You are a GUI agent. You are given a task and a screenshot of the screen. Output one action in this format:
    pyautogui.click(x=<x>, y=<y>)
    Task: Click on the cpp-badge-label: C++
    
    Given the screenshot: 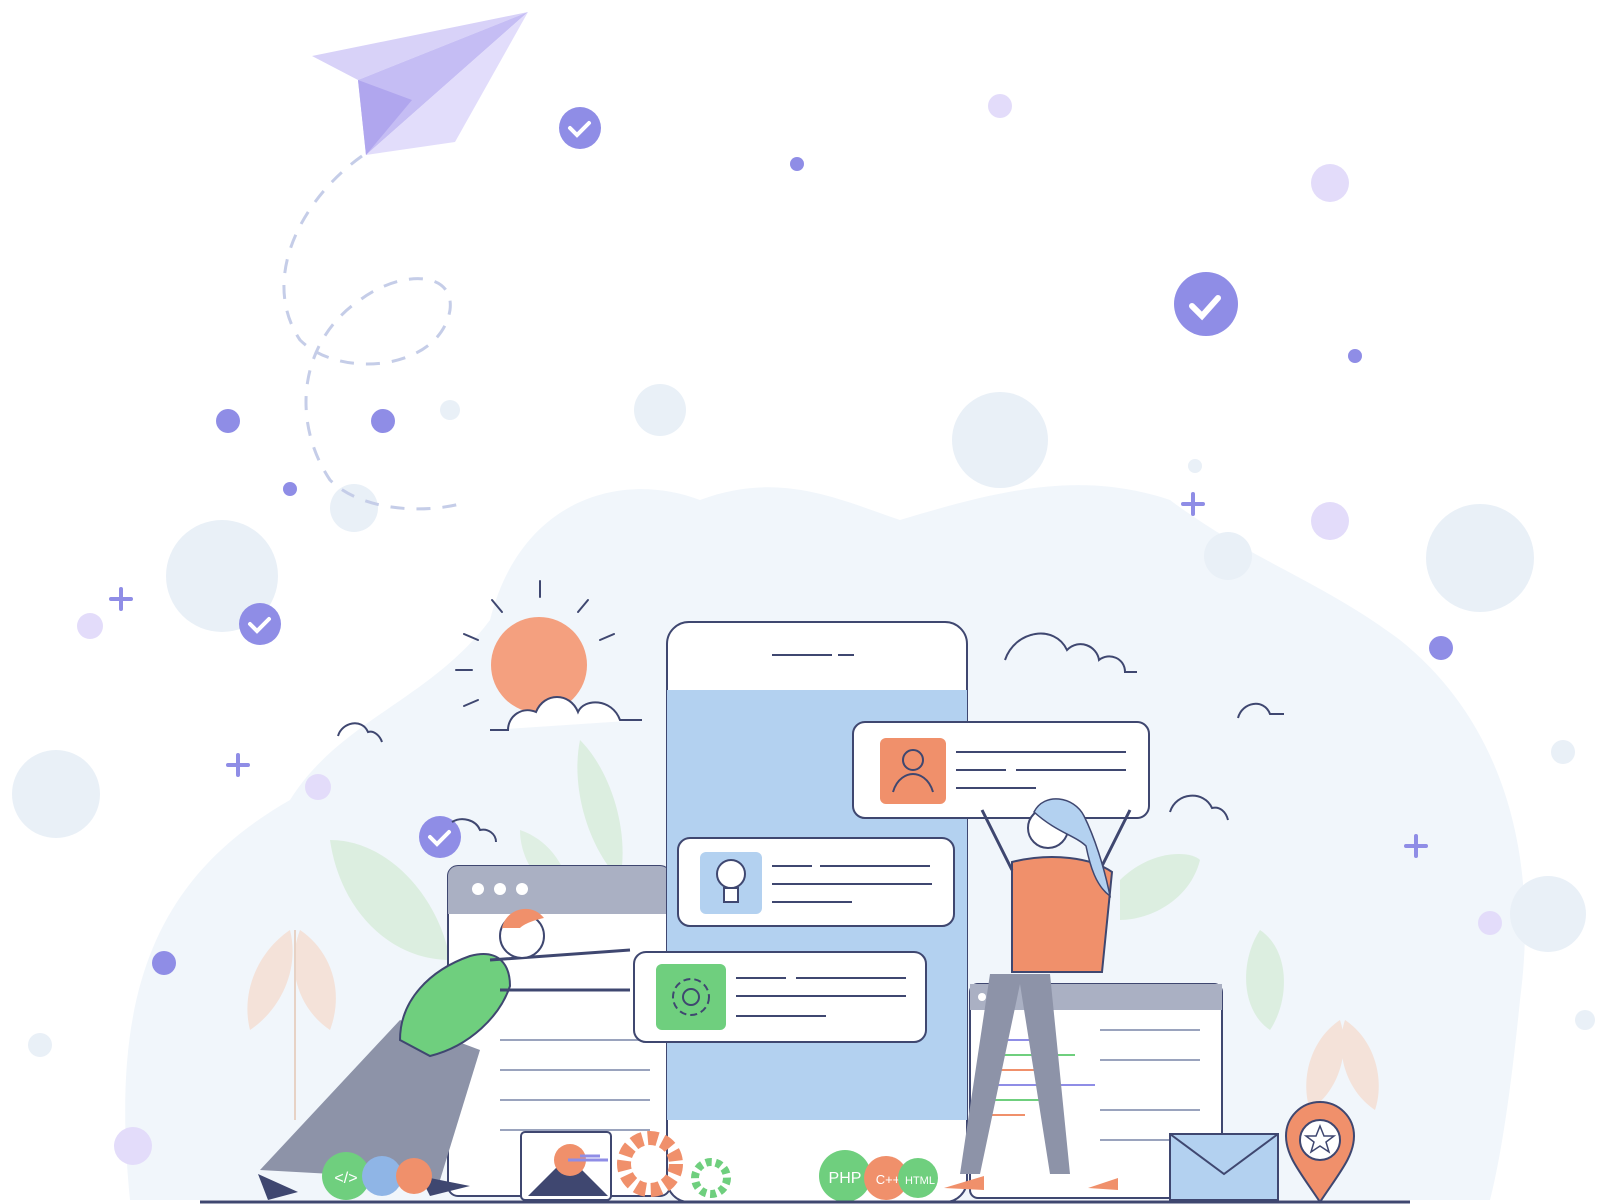 What is the action you would take?
    pyautogui.click(x=888, y=1179)
    